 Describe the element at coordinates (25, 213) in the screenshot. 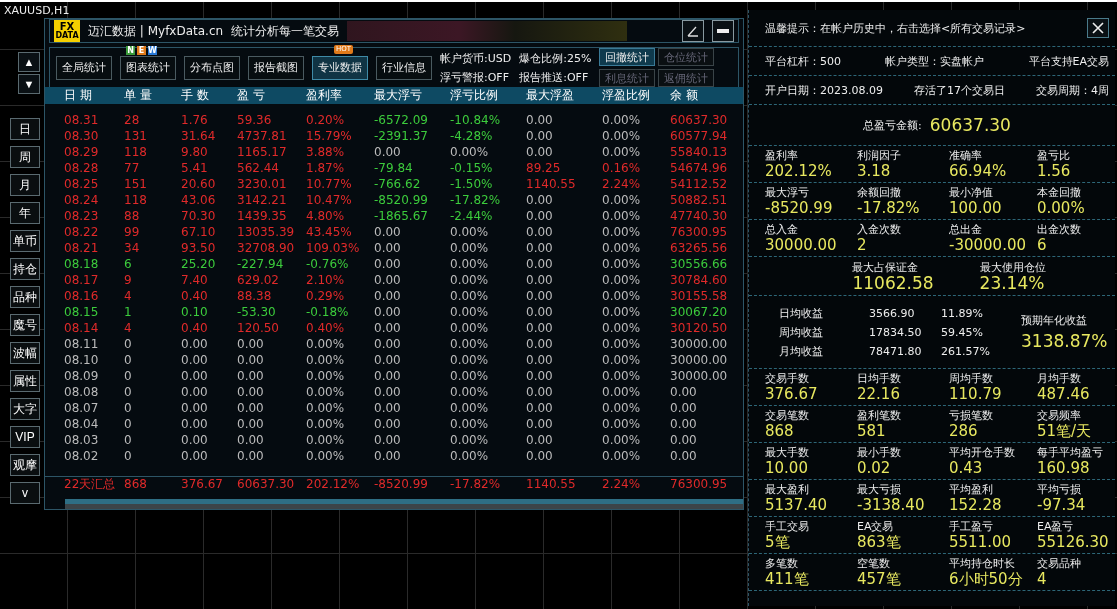

I see `sidebar-button: 年` at that location.